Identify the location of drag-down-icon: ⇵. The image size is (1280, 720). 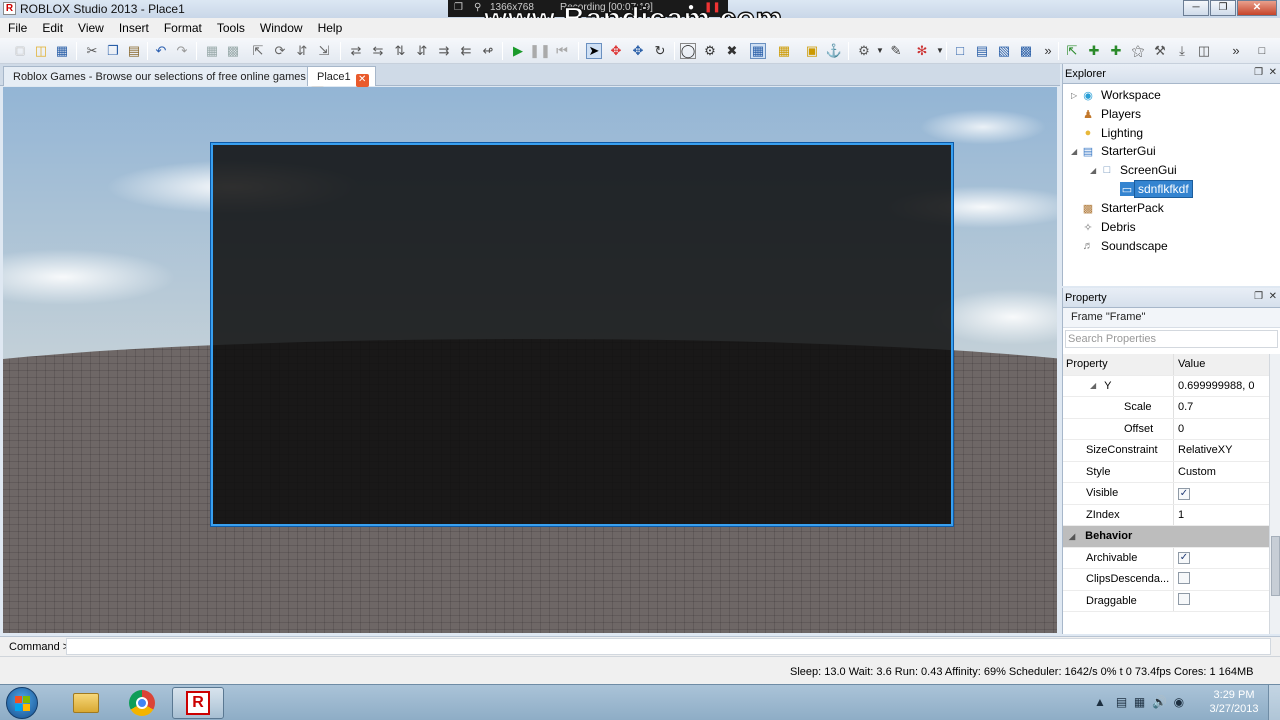
(422, 51).